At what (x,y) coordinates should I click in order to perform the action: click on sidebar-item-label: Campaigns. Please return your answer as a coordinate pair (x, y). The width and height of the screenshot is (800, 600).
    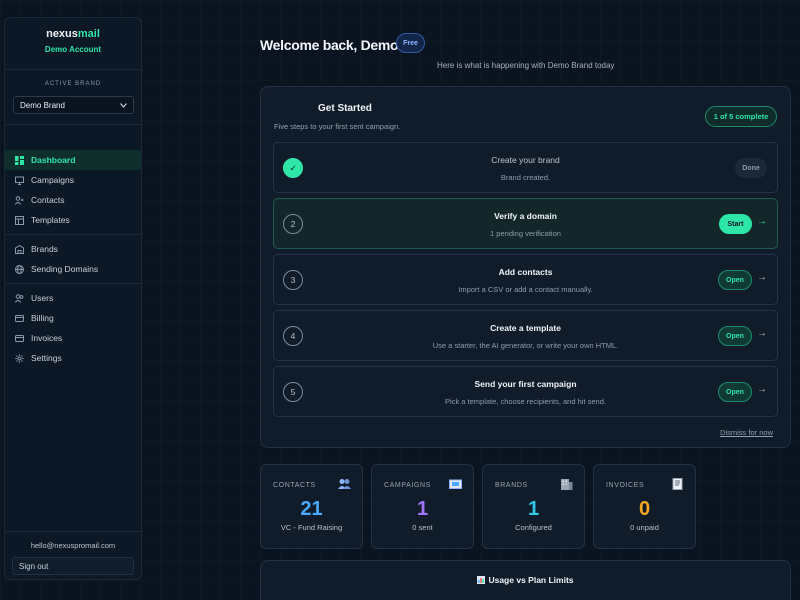
    Looking at the image, I should click on (52, 180).